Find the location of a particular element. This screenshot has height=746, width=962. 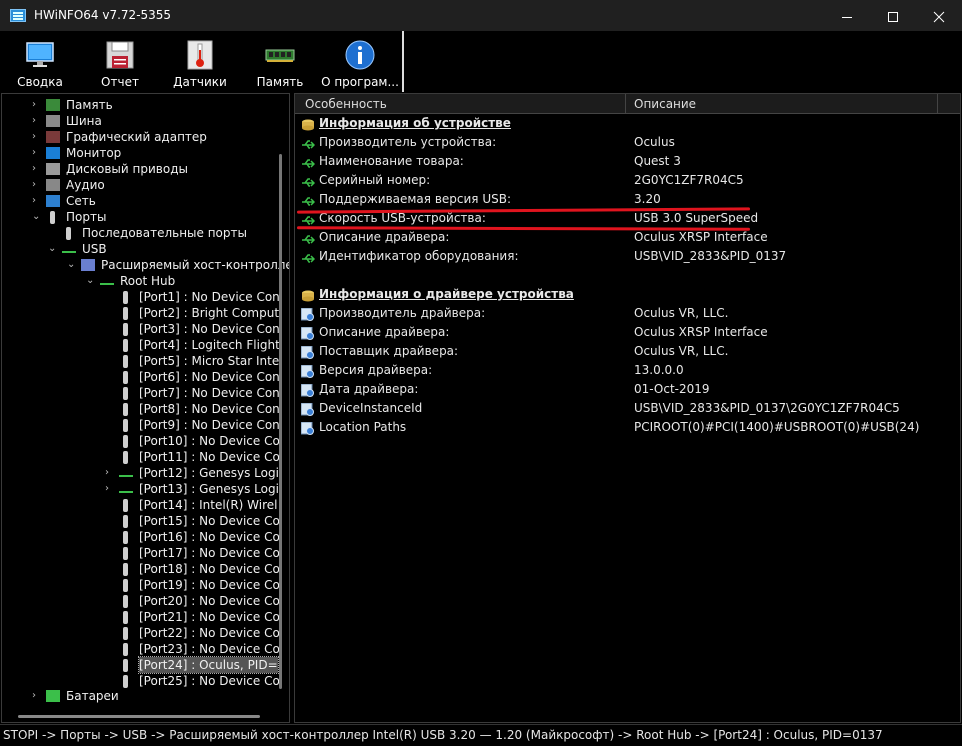

tree-item: [Port16] : No Device Co is located at coordinates (142, 537).